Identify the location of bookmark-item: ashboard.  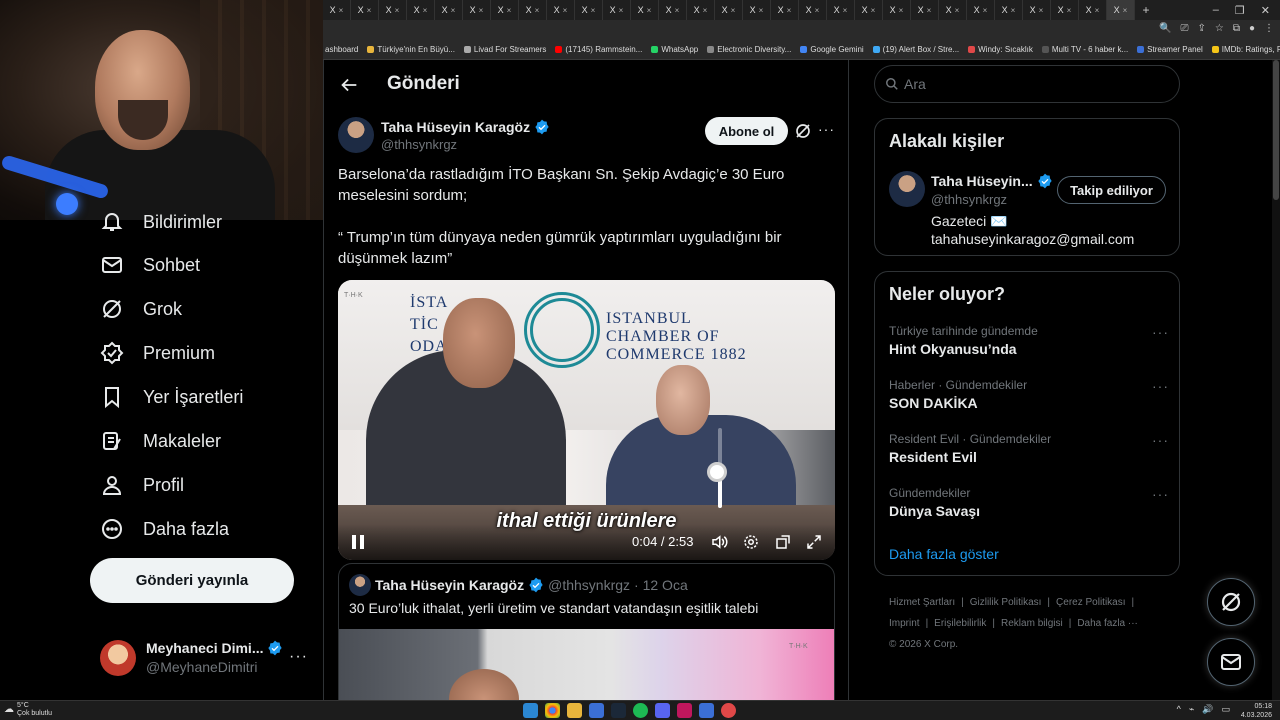
(341, 49).